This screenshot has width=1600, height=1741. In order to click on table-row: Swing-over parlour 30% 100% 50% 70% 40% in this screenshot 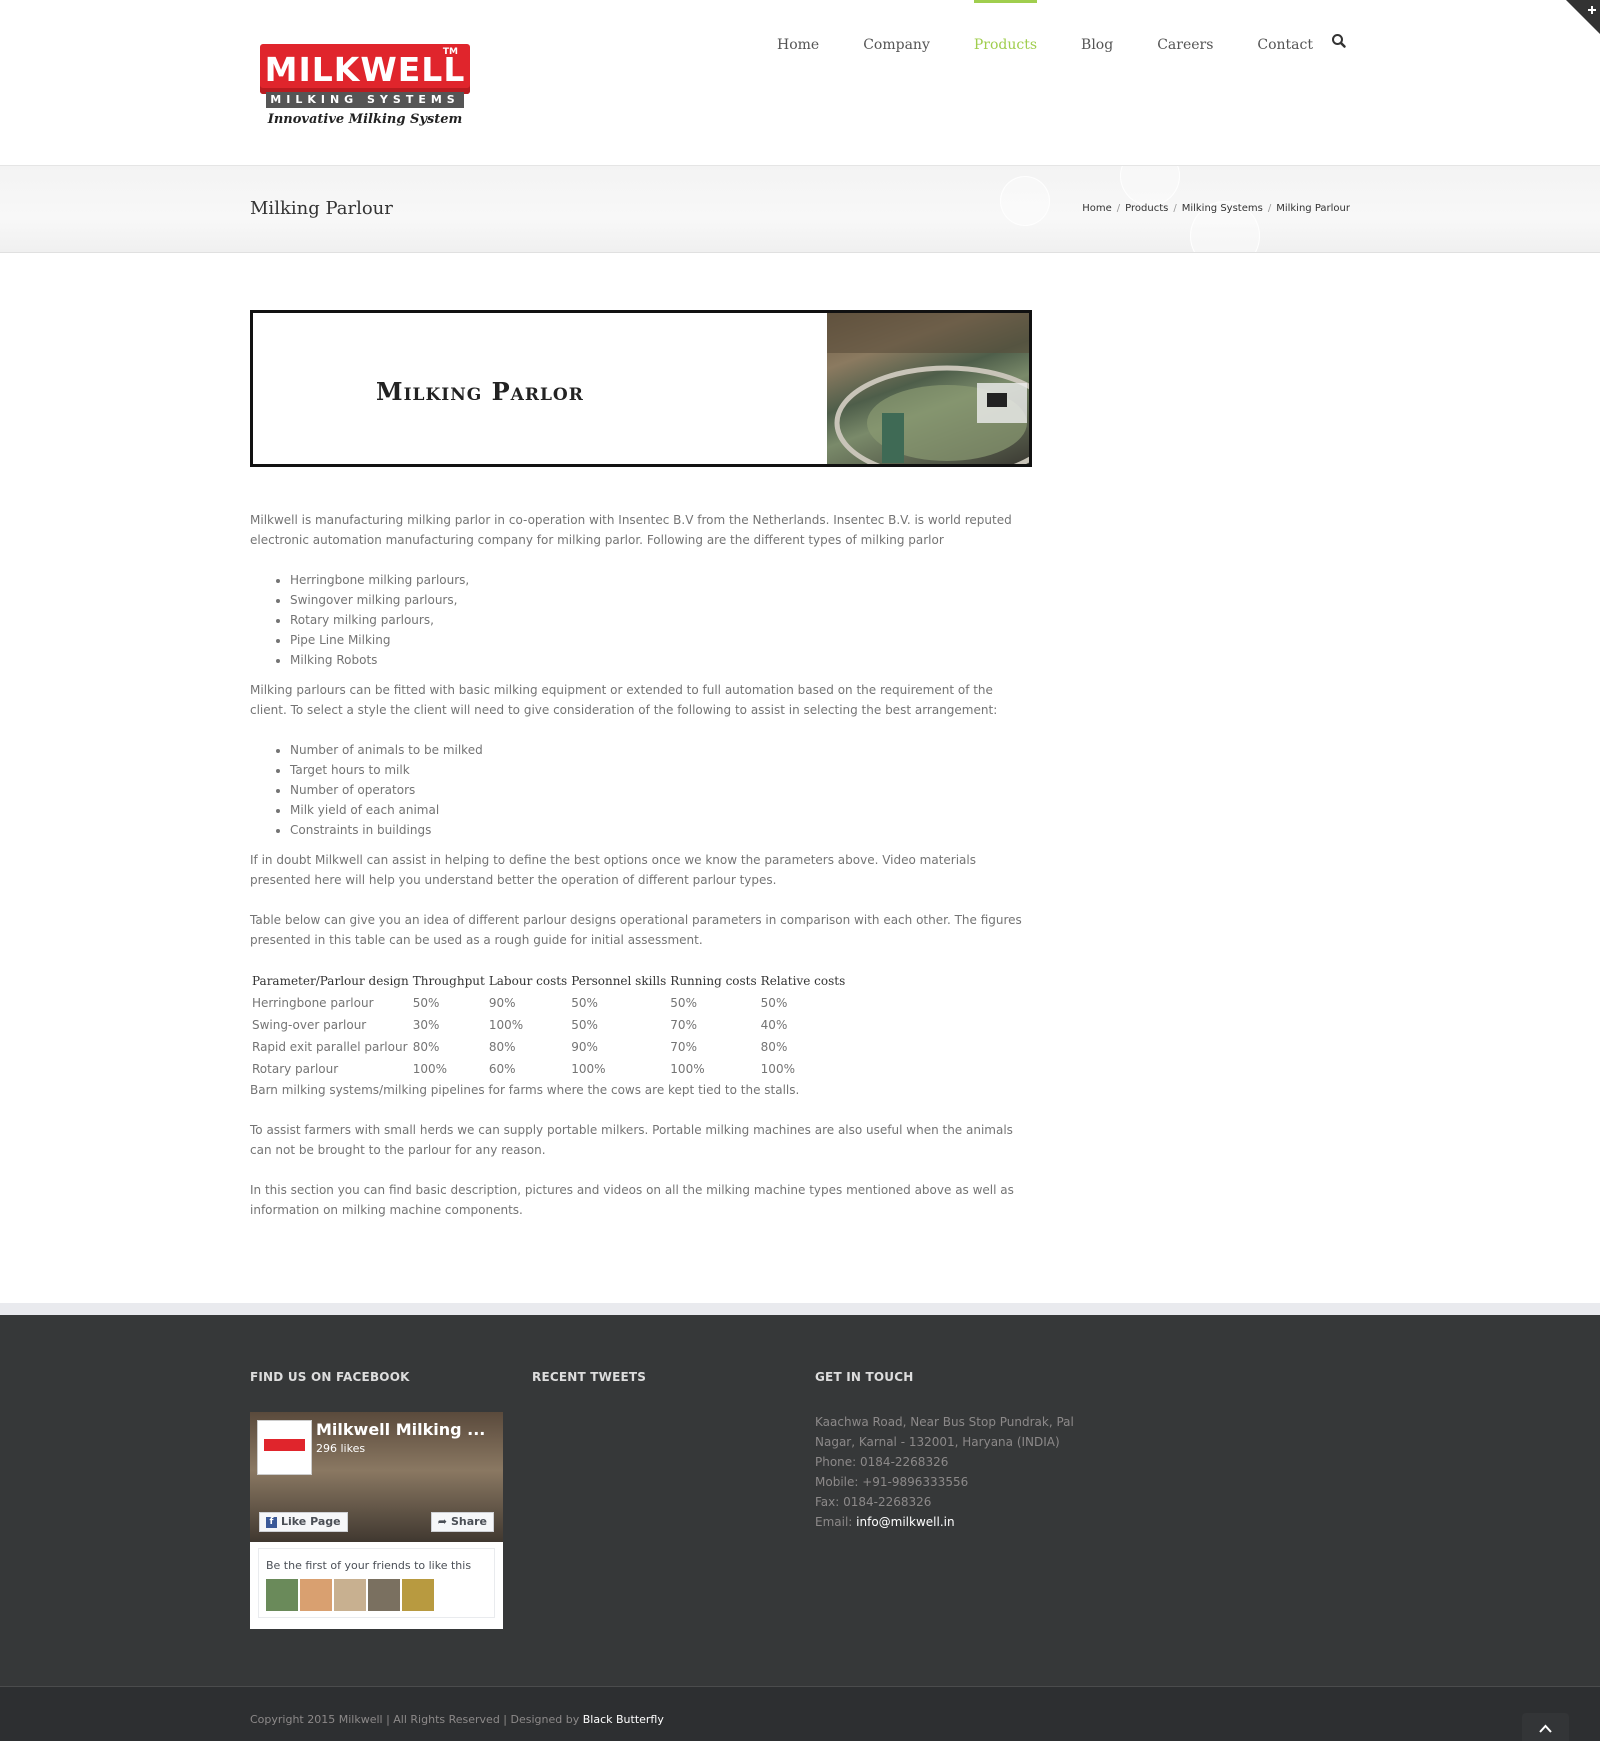, I will do `click(548, 1025)`.